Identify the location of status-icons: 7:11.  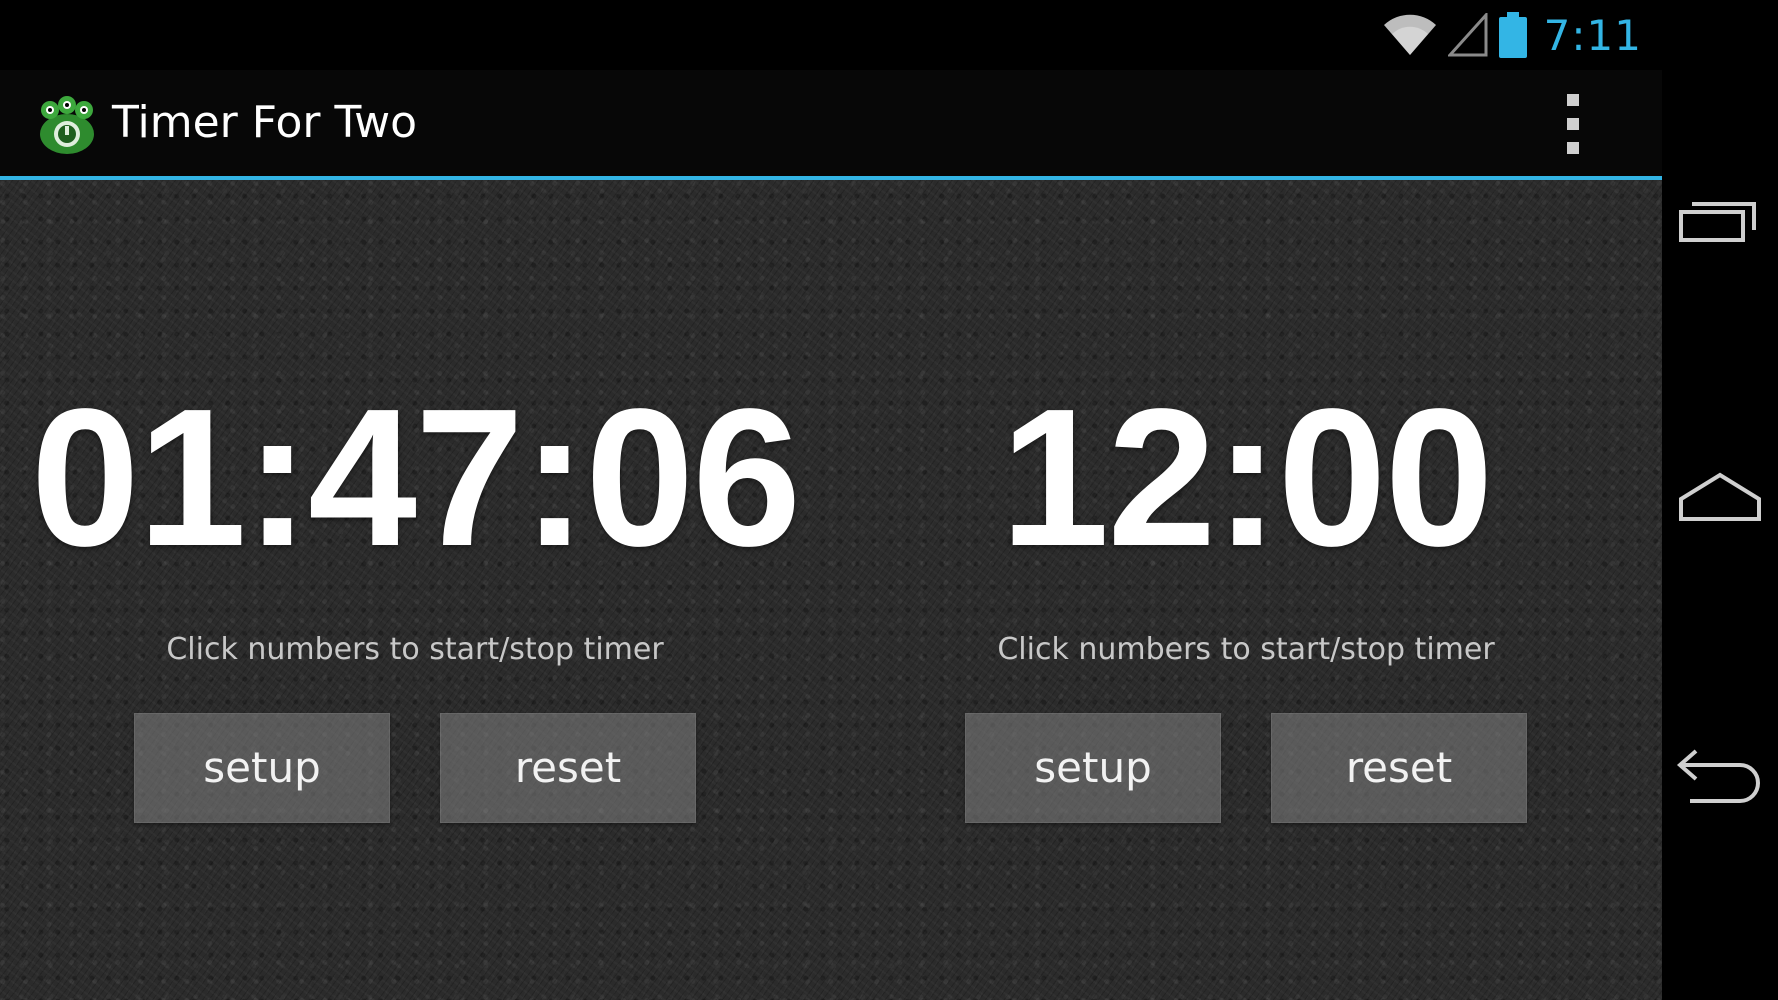
(1522, 35).